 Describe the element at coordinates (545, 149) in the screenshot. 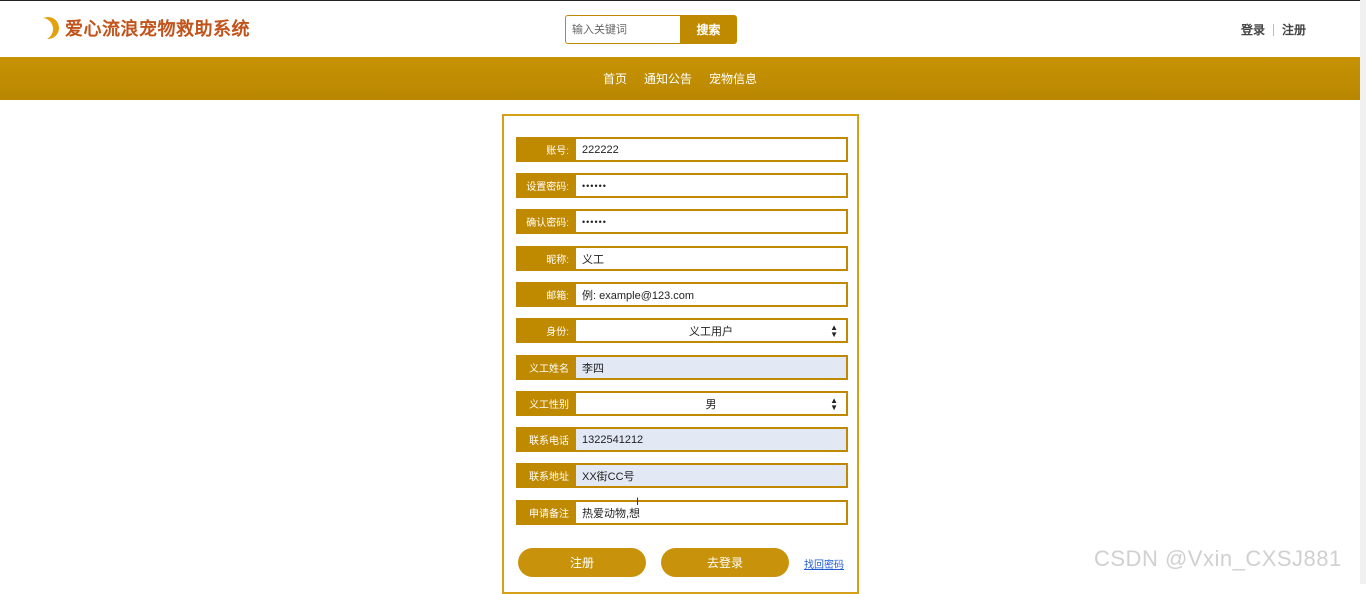

I see `account-label: 账号:` at that location.